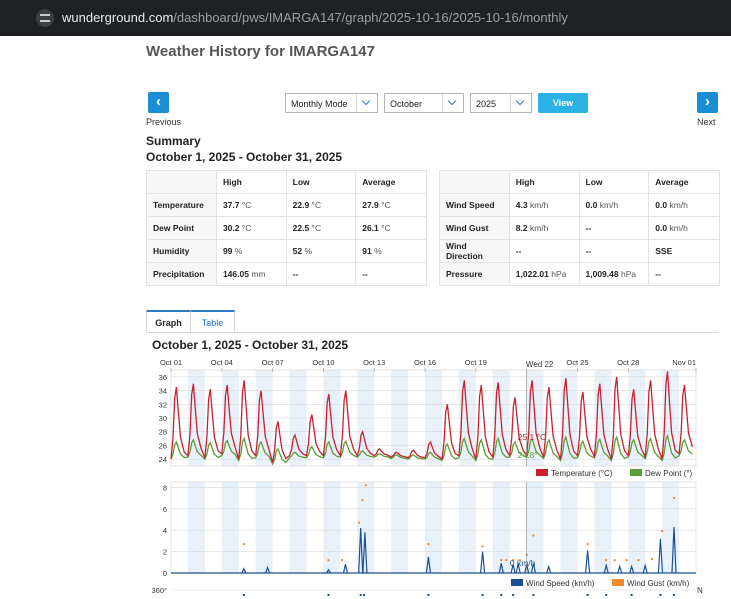  What do you see at coordinates (165, 509) in the screenshot?
I see `y-tick-label: 6` at bounding box center [165, 509].